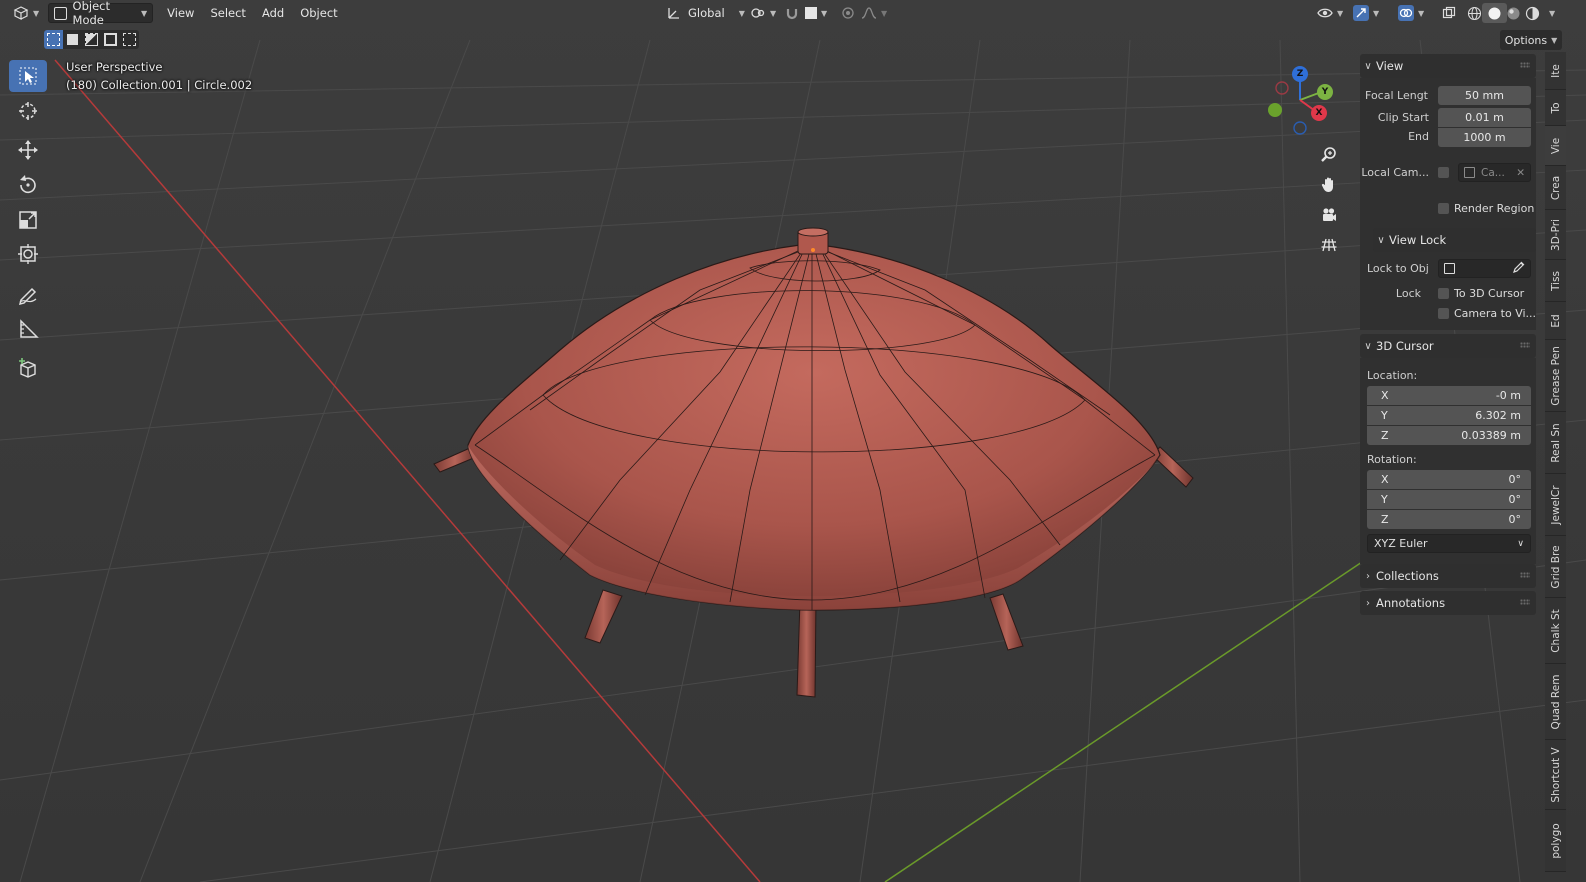 This screenshot has width=1586, height=882. I want to click on lock-to-object-field, so click(1484, 268).